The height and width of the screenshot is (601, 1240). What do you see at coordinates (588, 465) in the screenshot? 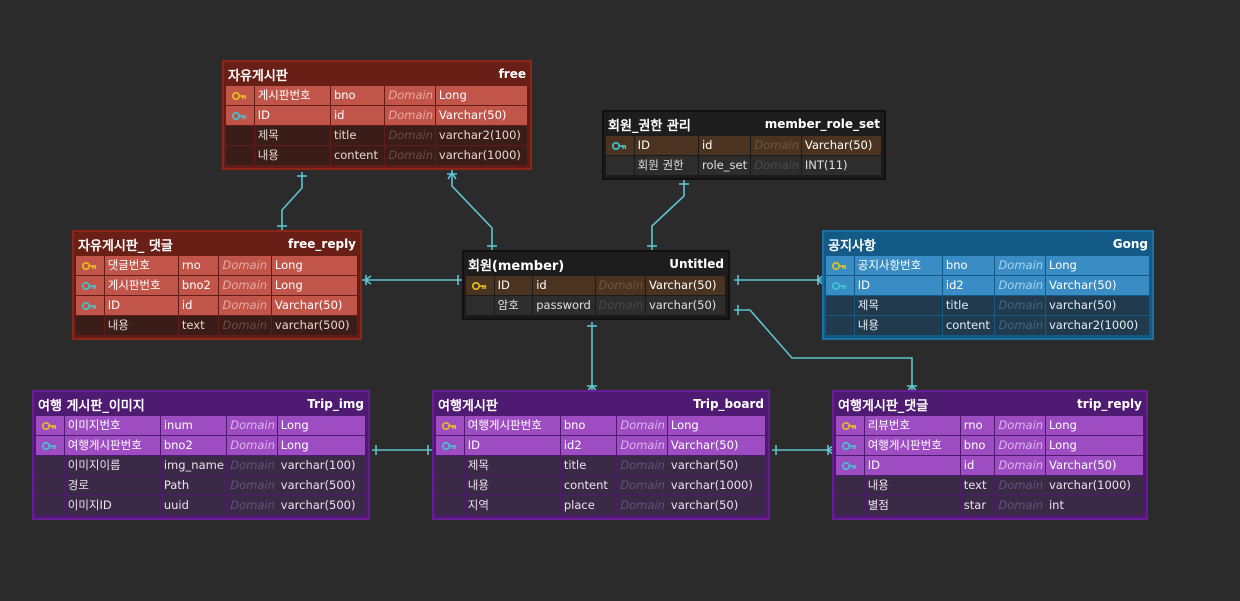
I see `column-physical-name: title` at bounding box center [588, 465].